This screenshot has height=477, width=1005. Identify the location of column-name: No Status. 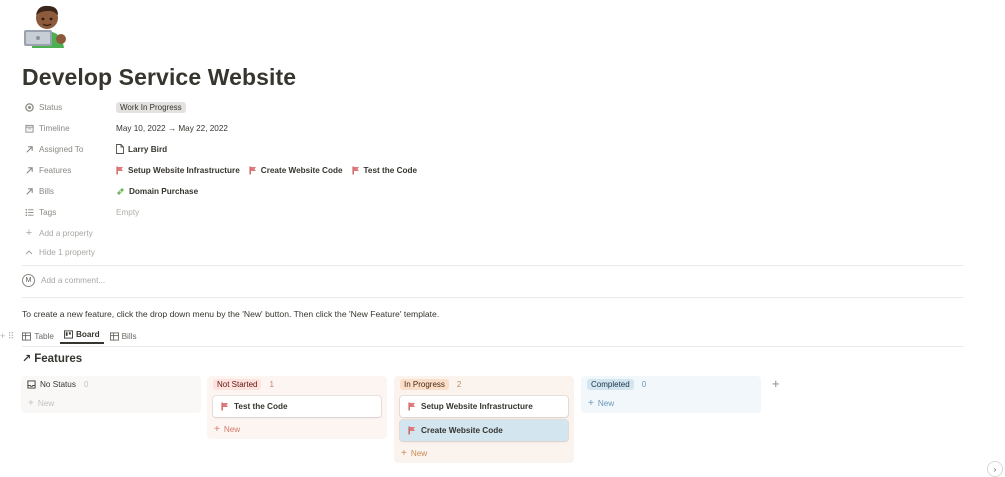
(58, 384).